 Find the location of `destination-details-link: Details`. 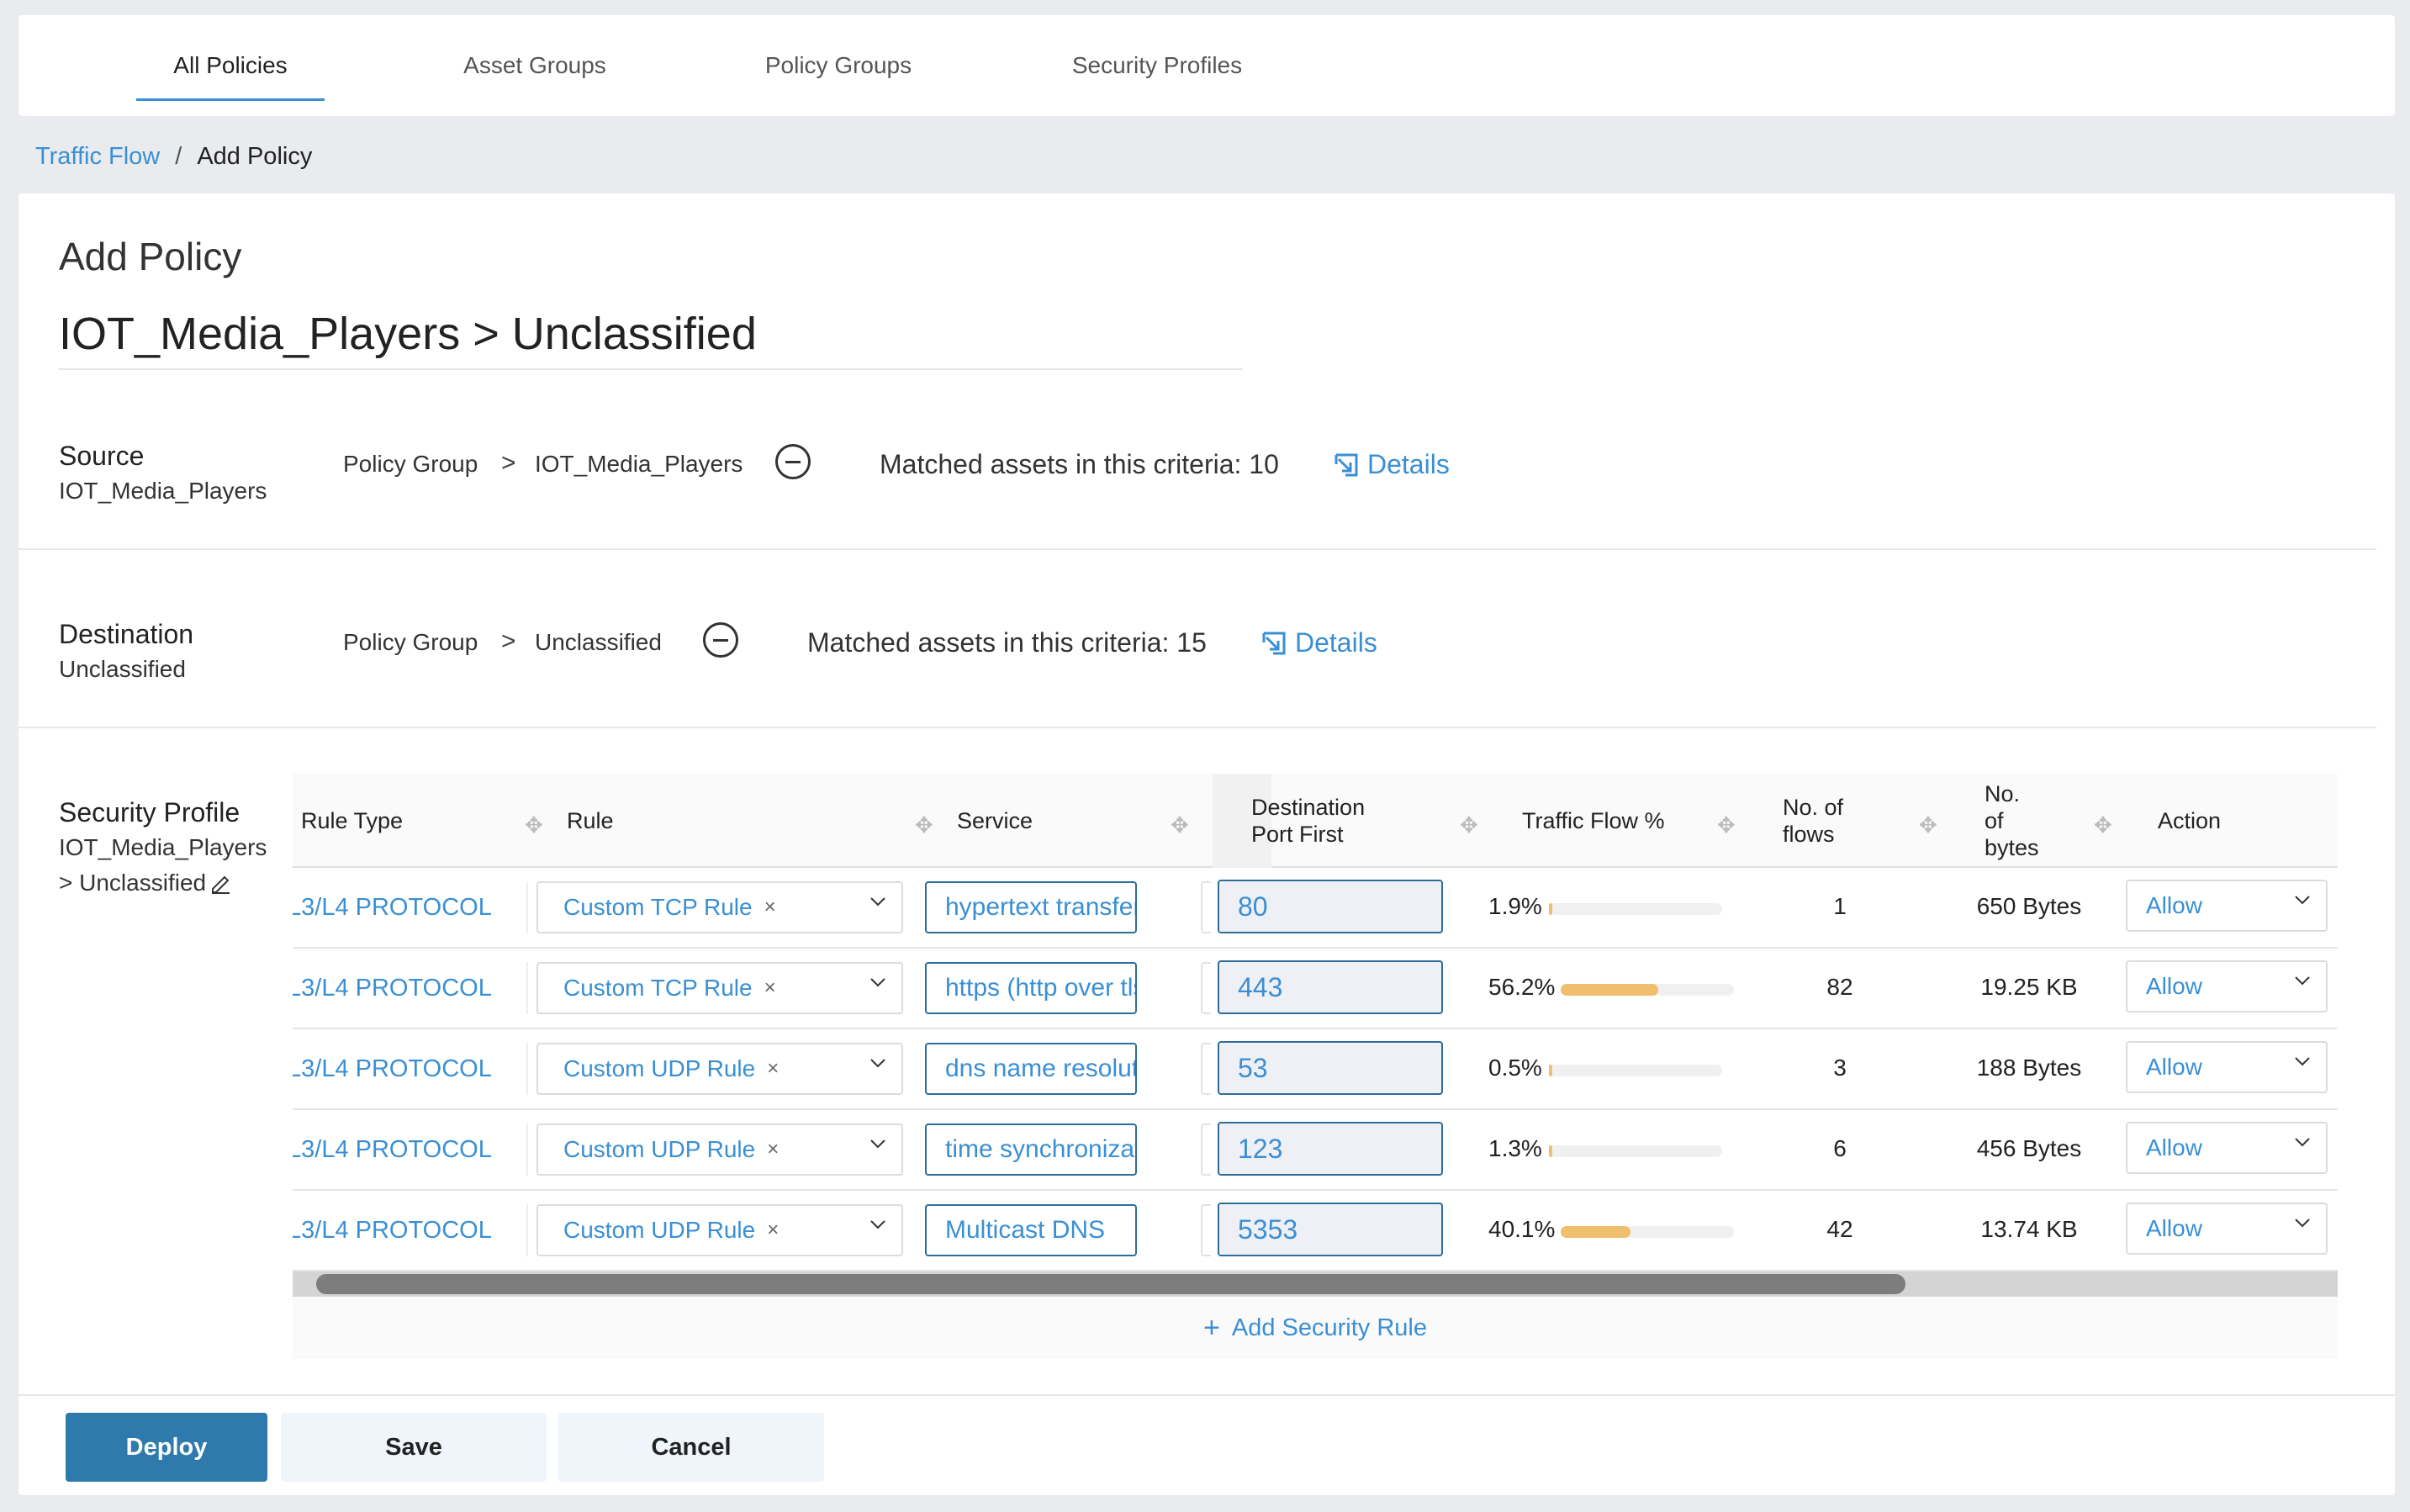

destination-details-link: Details is located at coordinates (1319, 642).